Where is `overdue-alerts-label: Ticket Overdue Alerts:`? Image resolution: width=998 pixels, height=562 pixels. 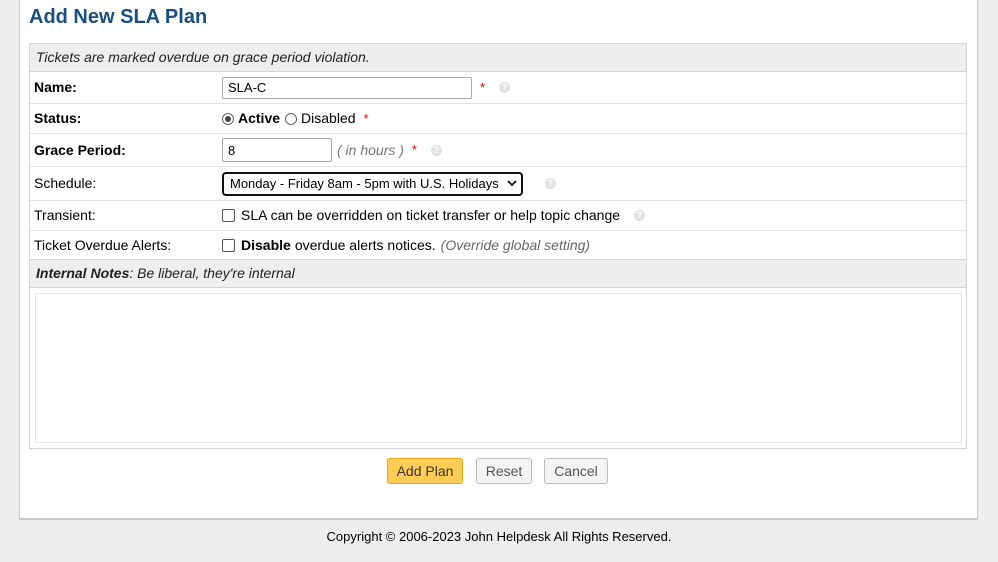 overdue-alerts-label: Ticket Overdue Alerts: is located at coordinates (103, 245).